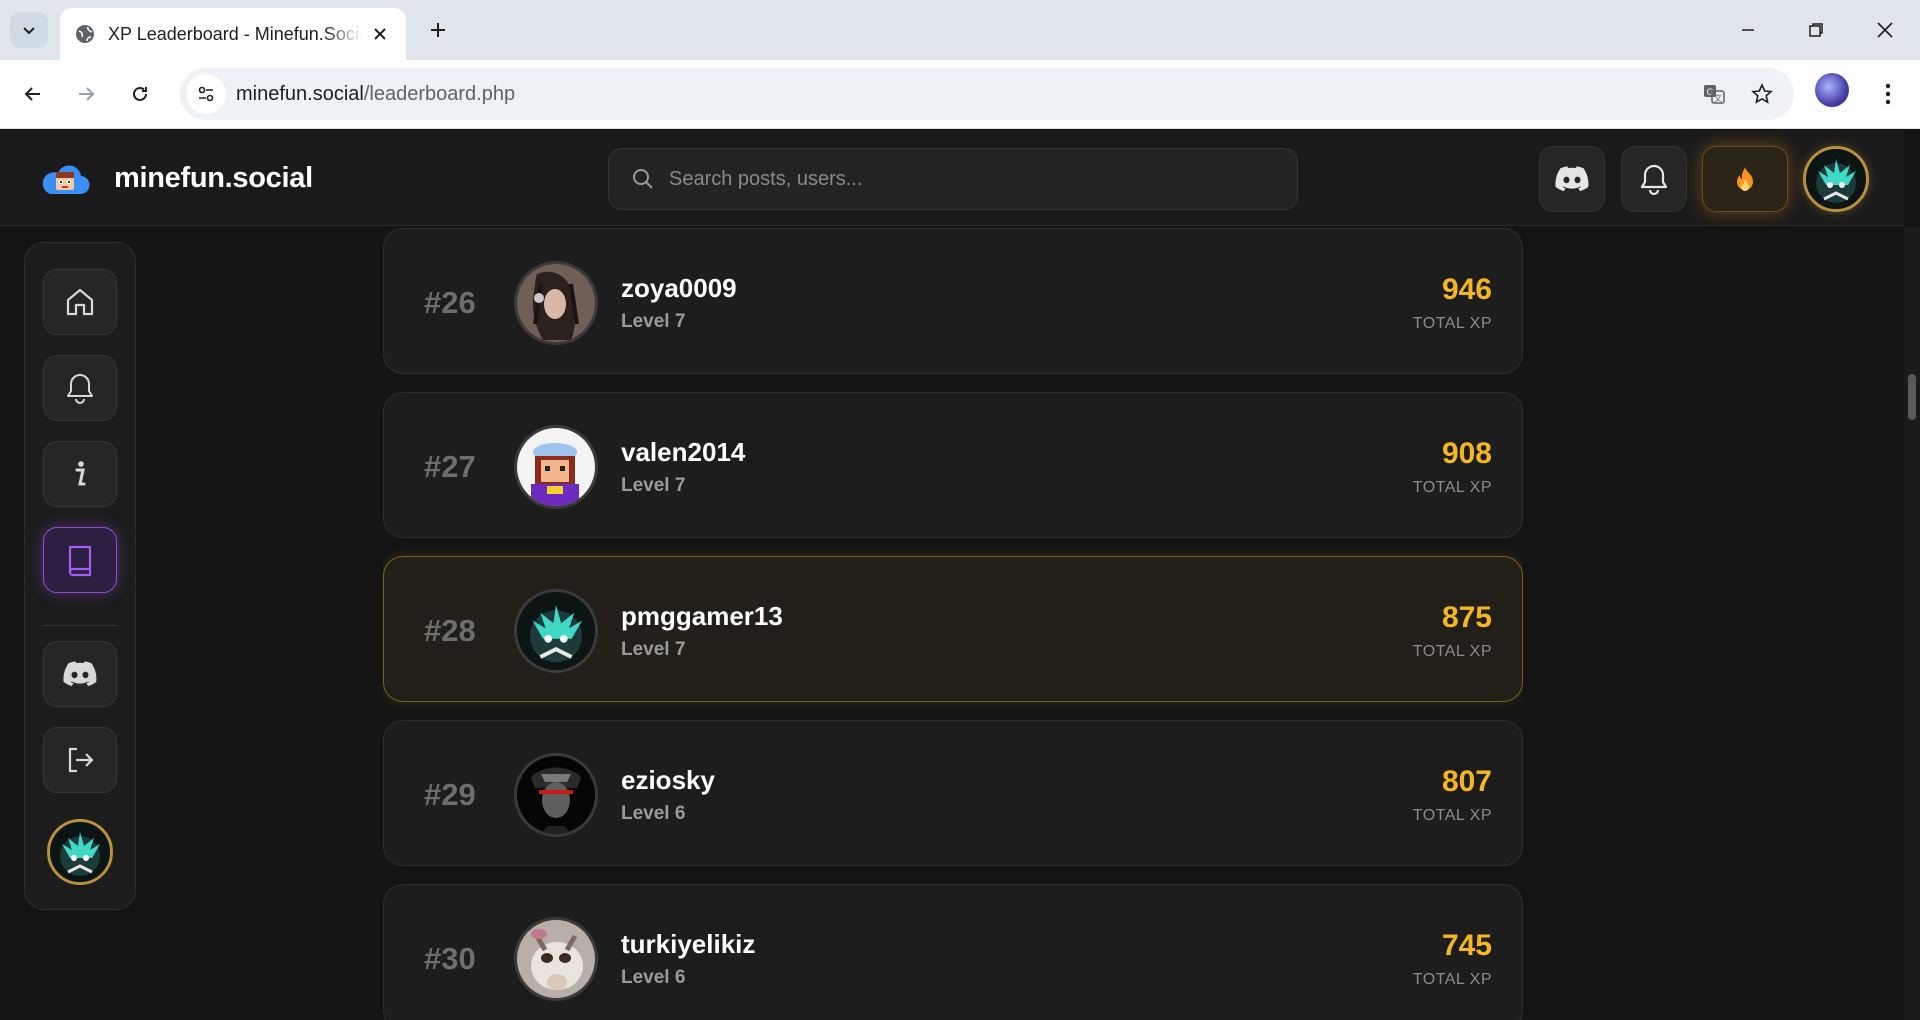  I want to click on browser-tabstrip: XP Leaderboard - Minefun.Social, so click(960, 30).